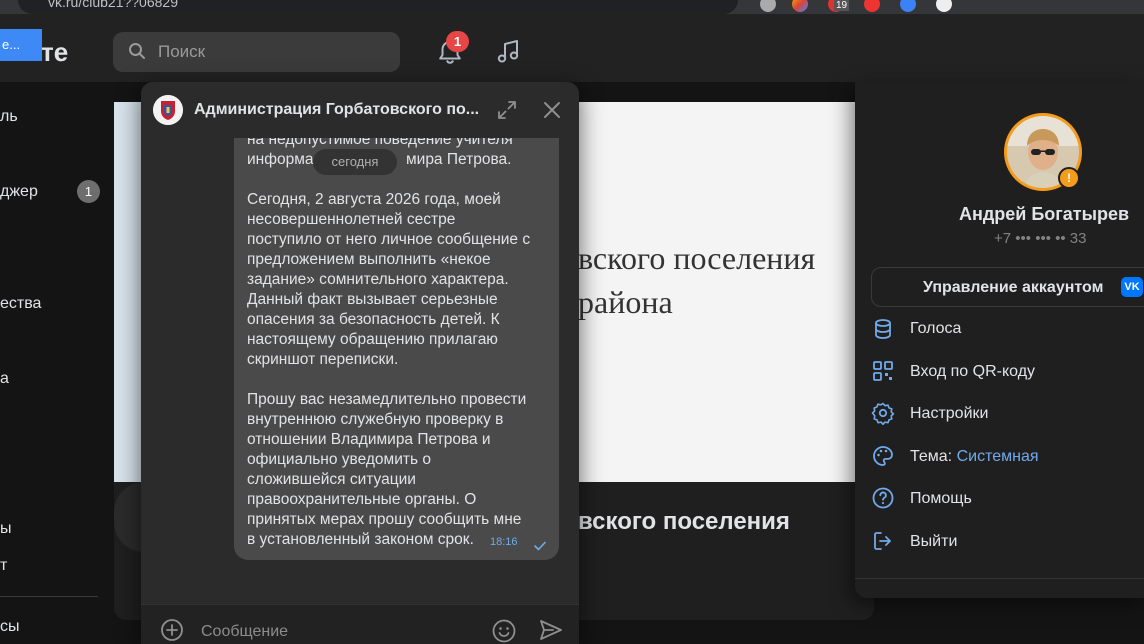 Image resolution: width=1144 pixels, height=644 pixels. I want to click on address-bar-url: vk.ru/club21??06829, so click(113, 5).